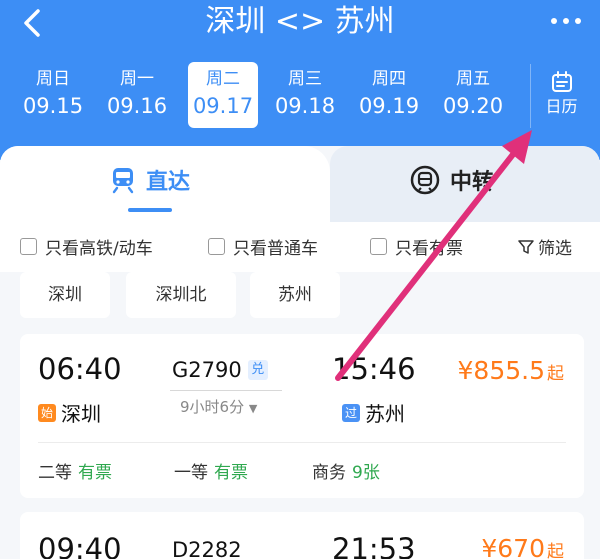 The width and height of the screenshot is (600, 559). I want to click on price: ¥670 起, so click(522, 546).